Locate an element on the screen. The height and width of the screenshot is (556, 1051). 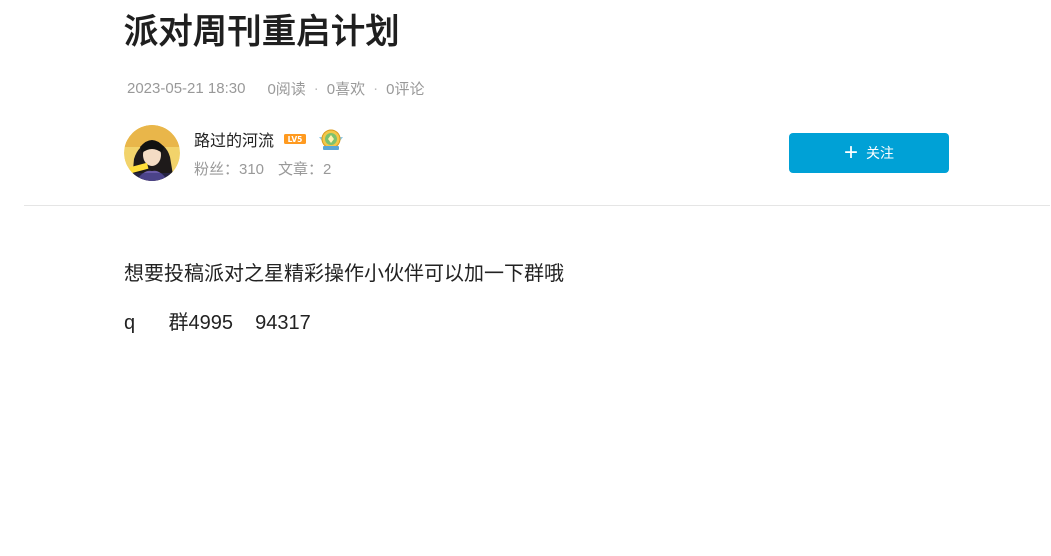
follow-button: + 关注 is located at coordinates (869, 153).